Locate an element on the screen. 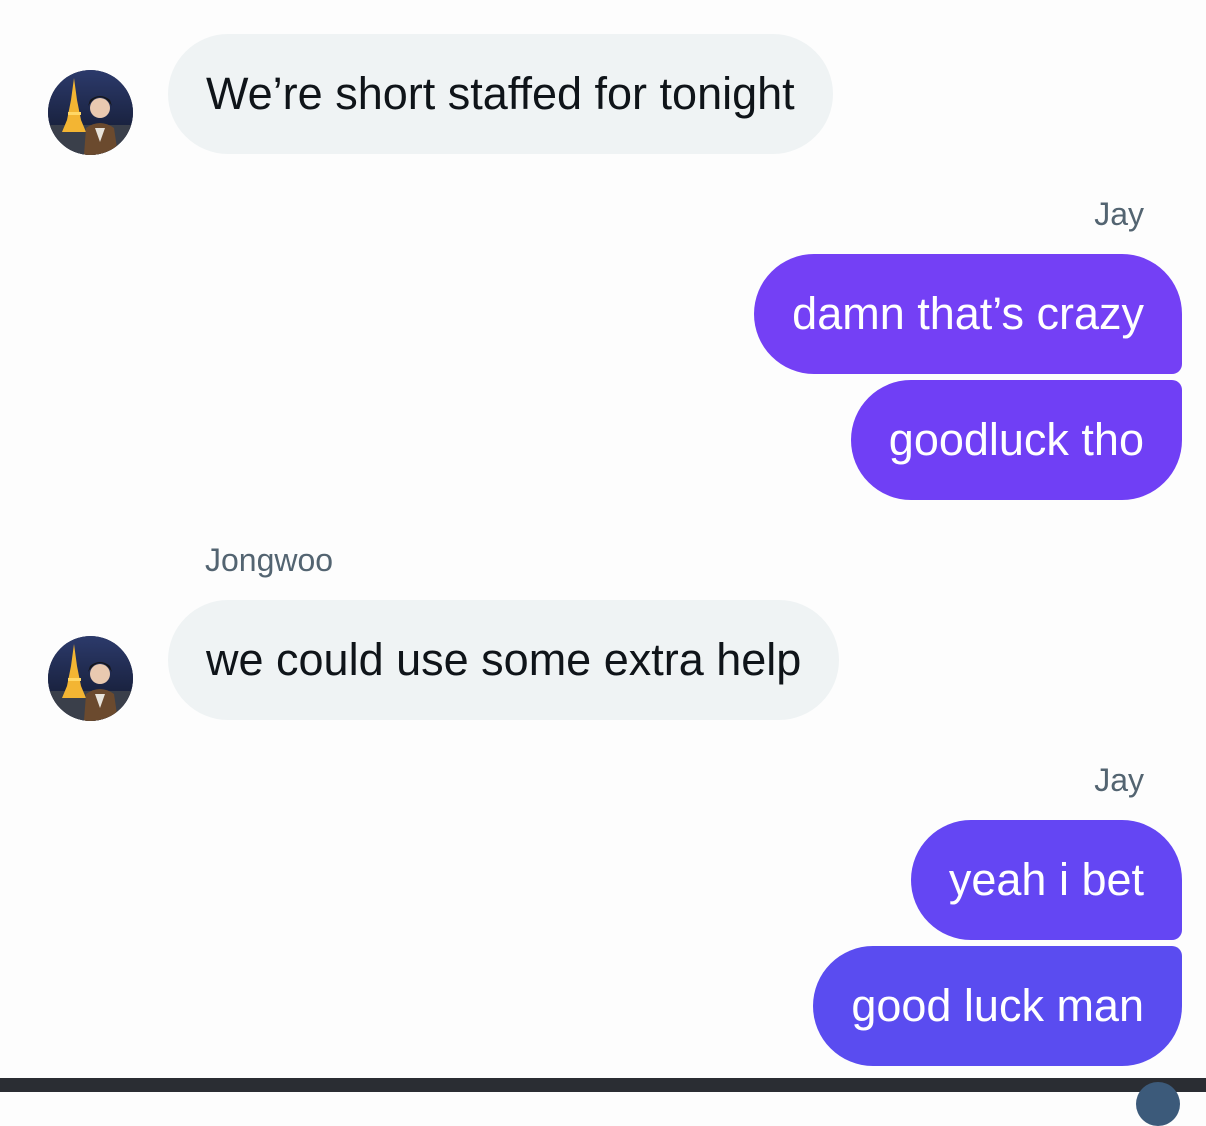 The width and height of the screenshot is (1206, 1126). message-bubble-outgoing: yeah i bet is located at coordinates (1046, 880).